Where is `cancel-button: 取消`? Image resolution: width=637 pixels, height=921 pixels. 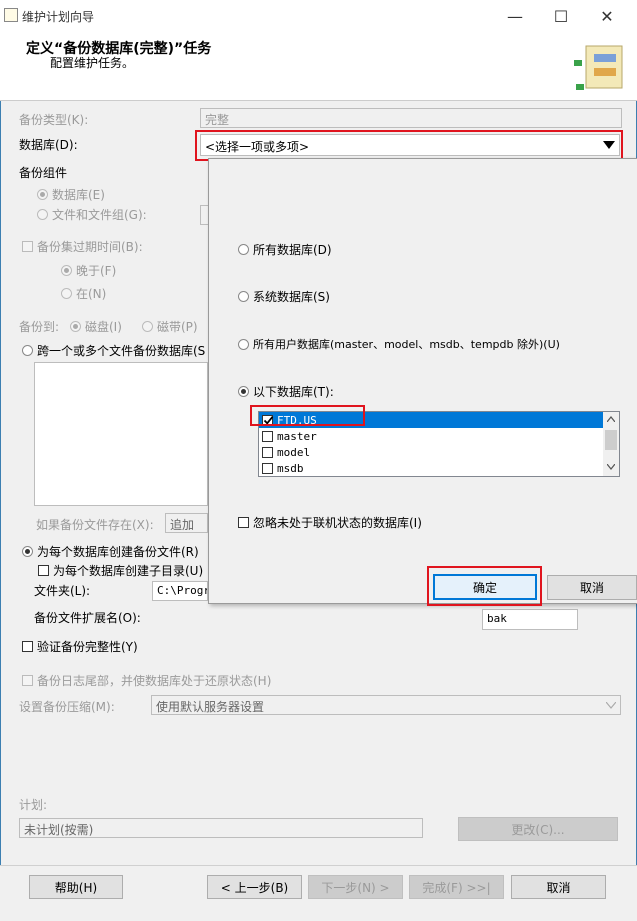 cancel-button: 取消 is located at coordinates (558, 887).